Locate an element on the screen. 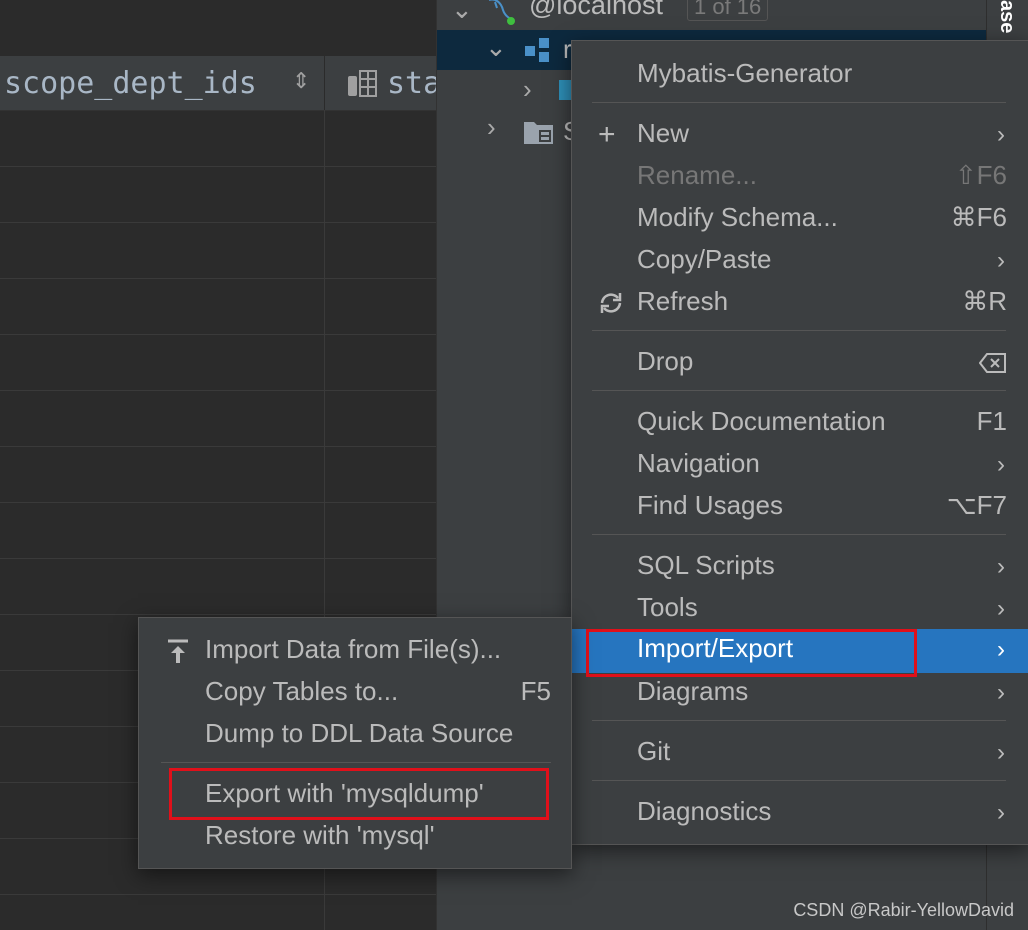  menu-item-mybatis-generator: Mybatis-Generator is located at coordinates (800, 75).